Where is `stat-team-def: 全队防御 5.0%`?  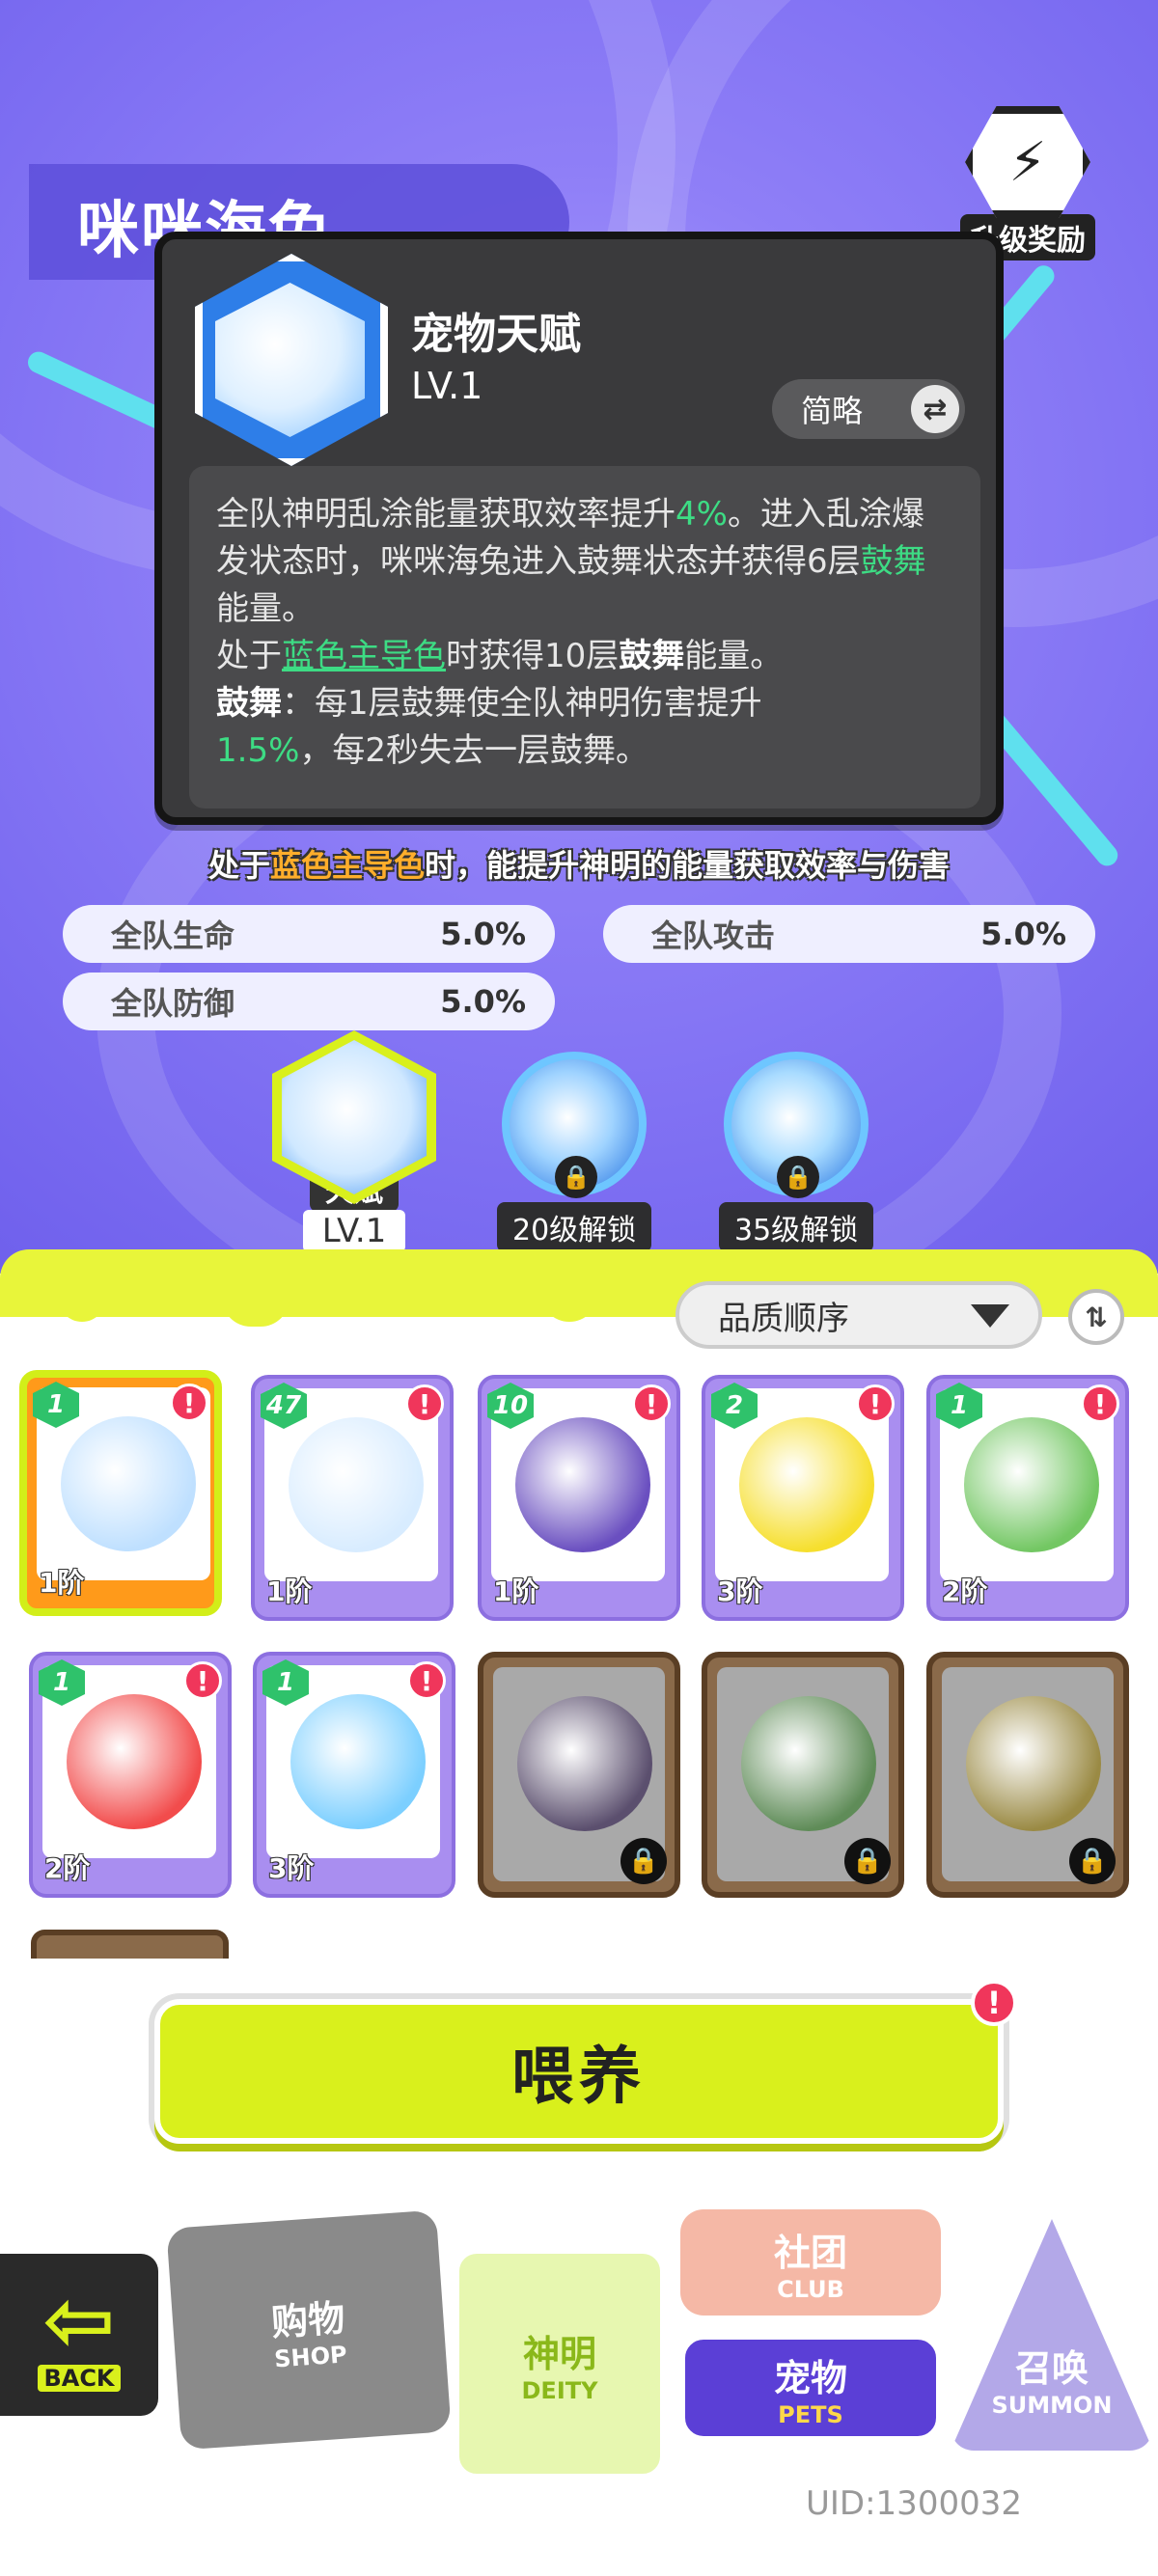
stat-team-def: 全队防御 5.0% is located at coordinates (309, 1002).